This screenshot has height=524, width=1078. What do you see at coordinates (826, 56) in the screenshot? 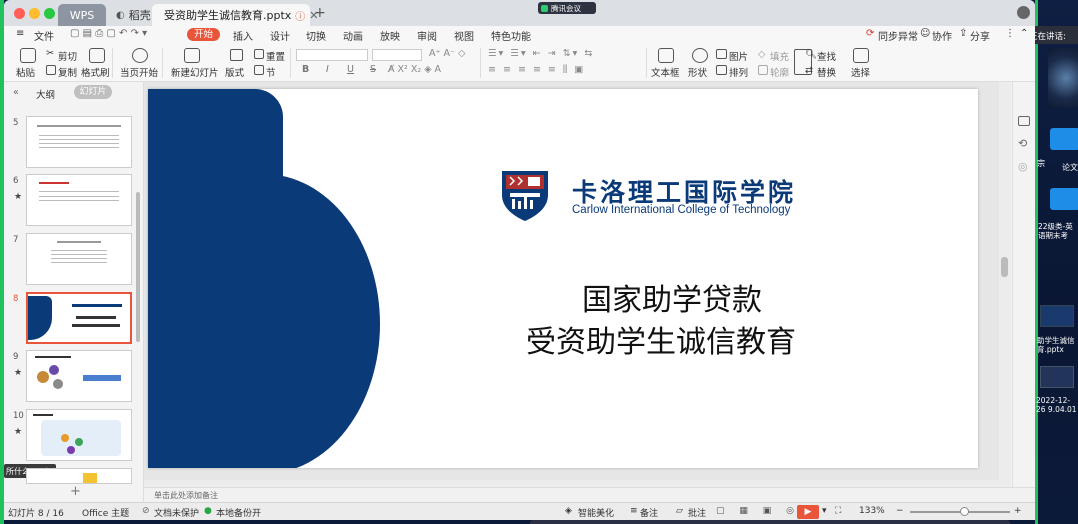
I see `find-button: 查找` at bounding box center [826, 56].